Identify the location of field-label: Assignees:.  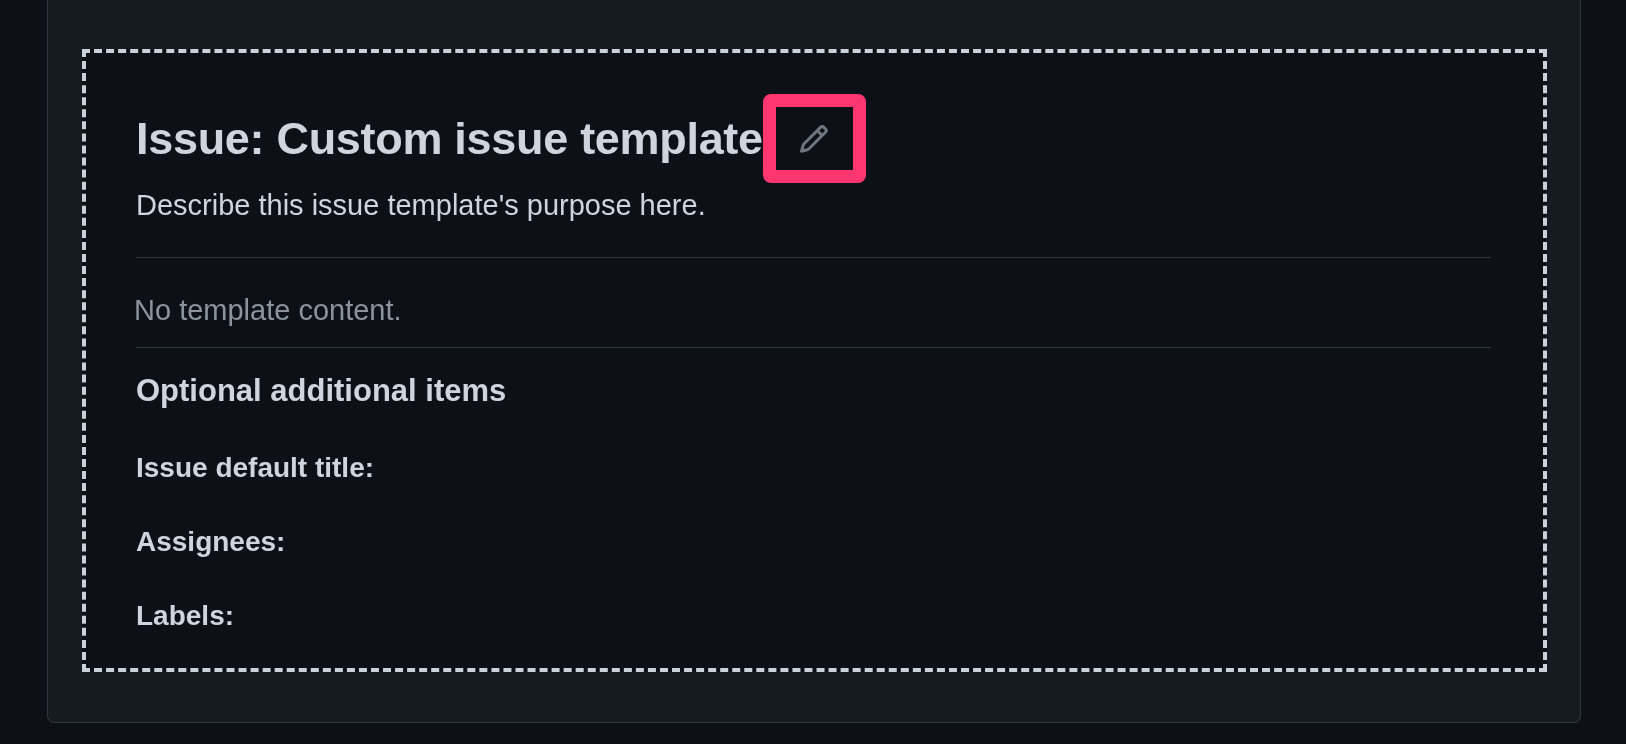
(211, 542).